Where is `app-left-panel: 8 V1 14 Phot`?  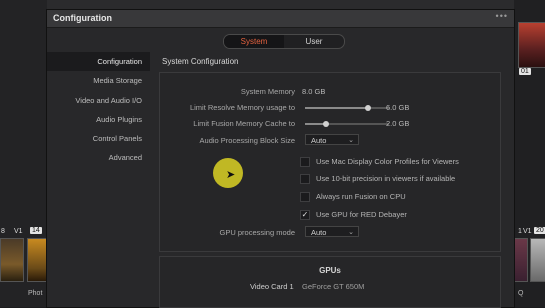 app-left-panel: 8 V1 14 Phot is located at coordinates (24, 153).